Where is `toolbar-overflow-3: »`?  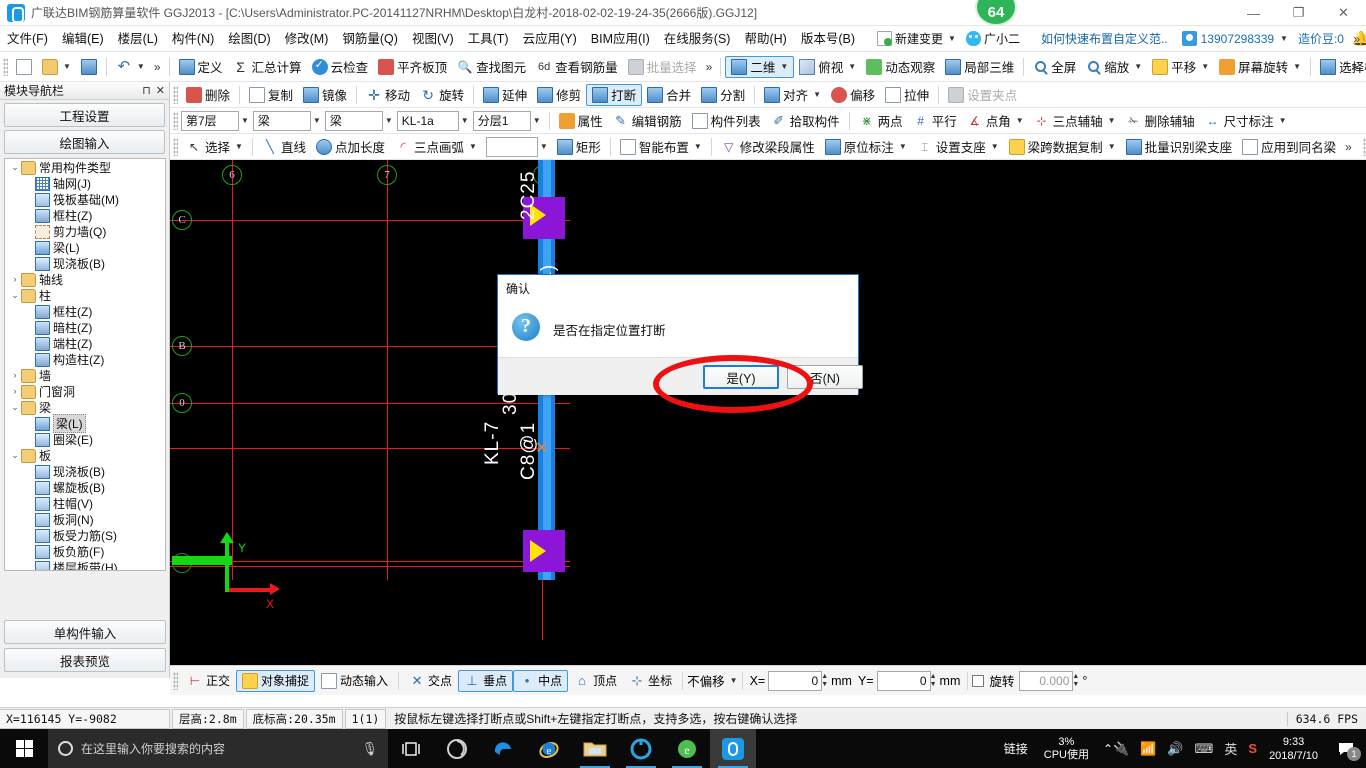
toolbar-overflow-3: » is located at coordinates (1354, 67).